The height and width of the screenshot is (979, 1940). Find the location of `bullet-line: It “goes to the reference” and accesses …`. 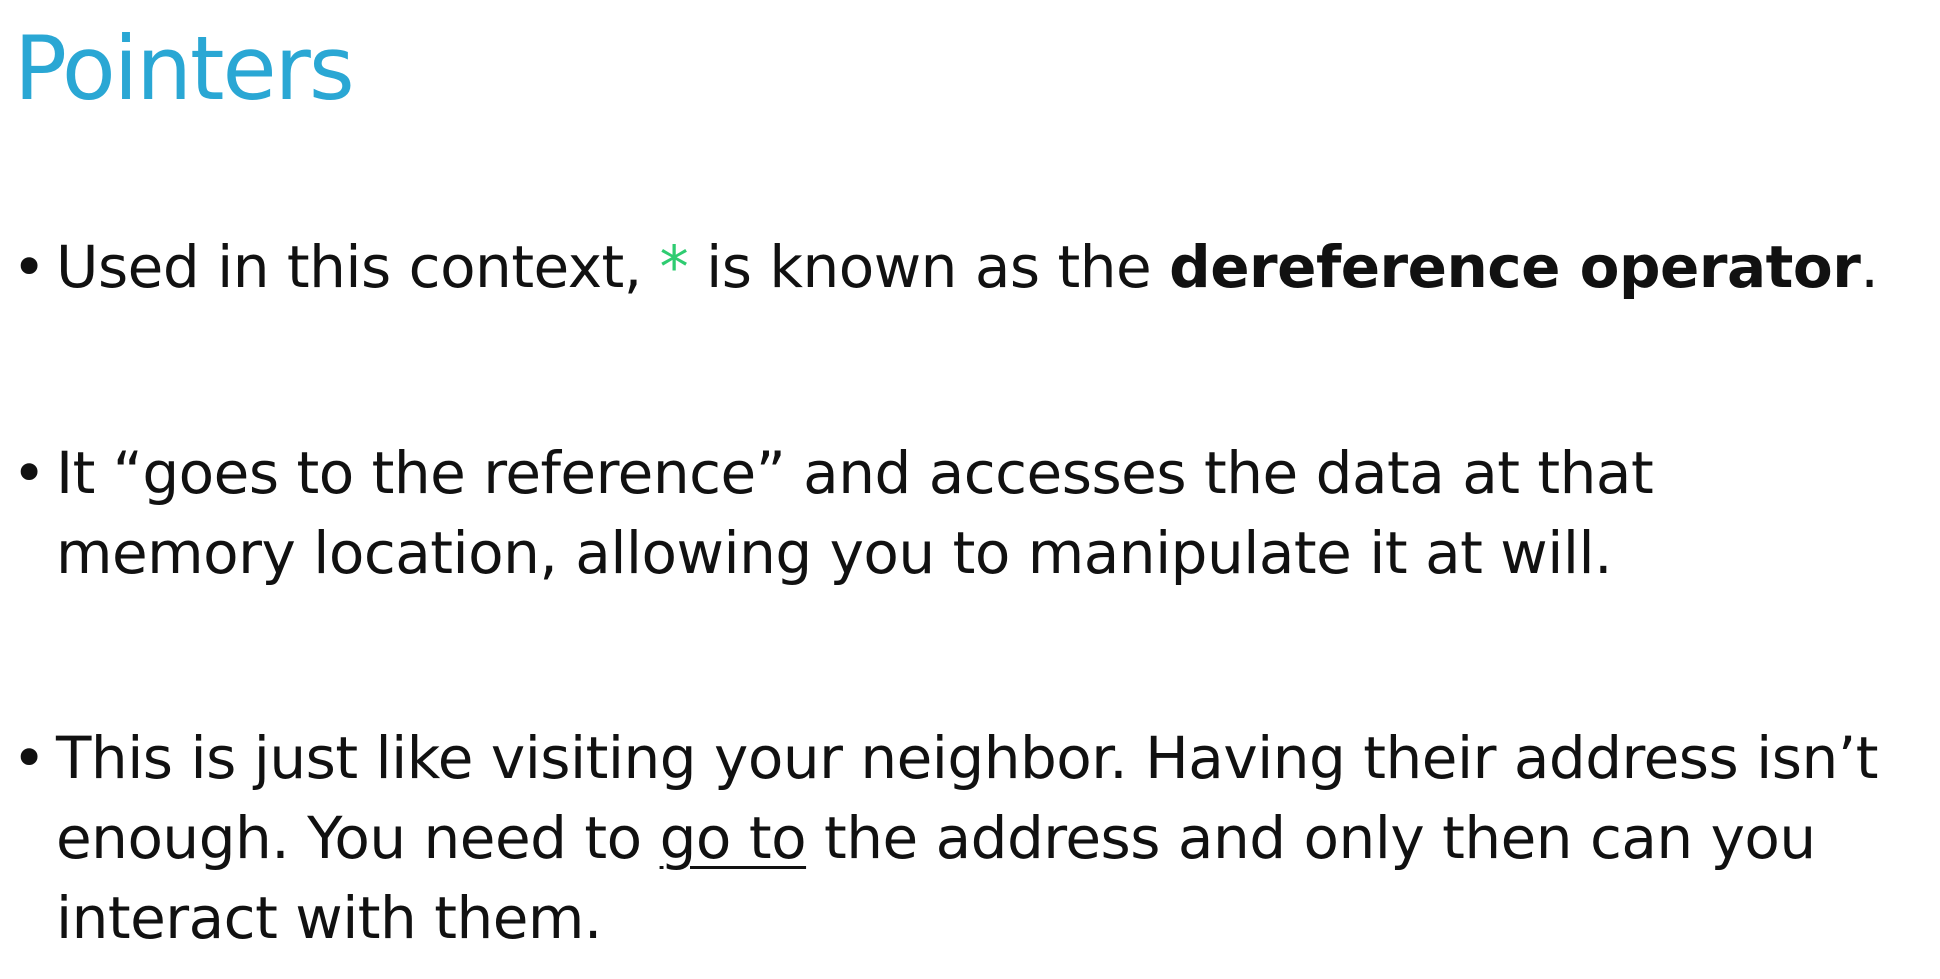

bullet-line: It “goes to the reference” and accesses … is located at coordinates (855, 473).